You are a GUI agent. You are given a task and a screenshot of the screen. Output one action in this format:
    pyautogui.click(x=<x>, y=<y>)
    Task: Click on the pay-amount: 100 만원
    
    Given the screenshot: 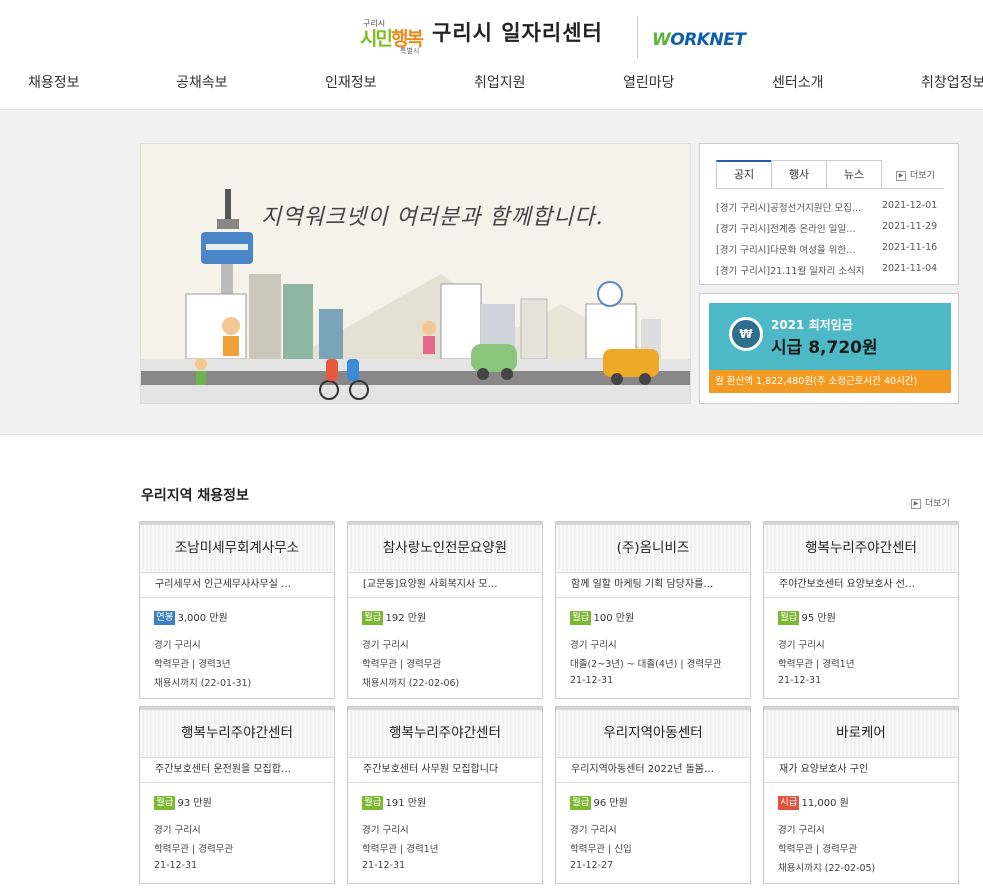 What is the action you would take?
    pyautogui.click(x=614, y=618)
    